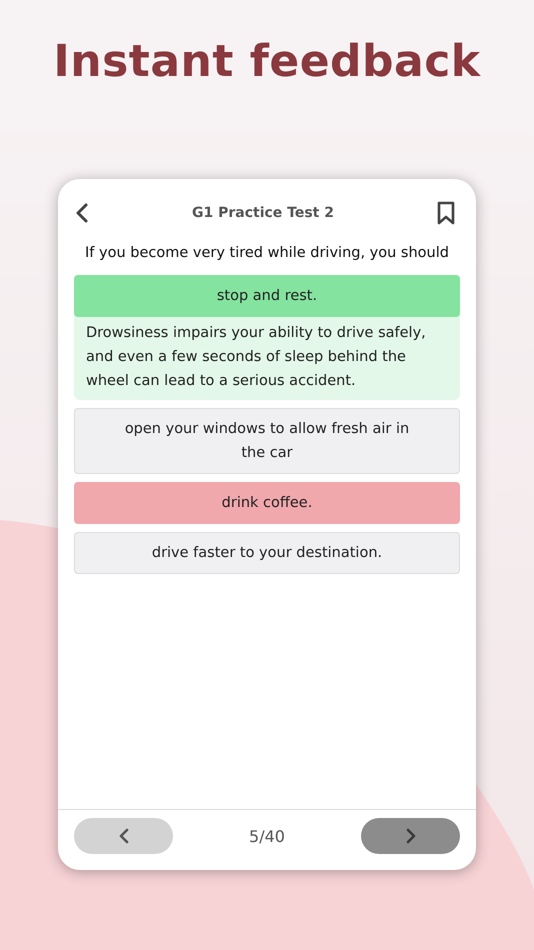 This screenshot has height=950, width=534. I want to click on chevron-right-icon, so click(411, 836).